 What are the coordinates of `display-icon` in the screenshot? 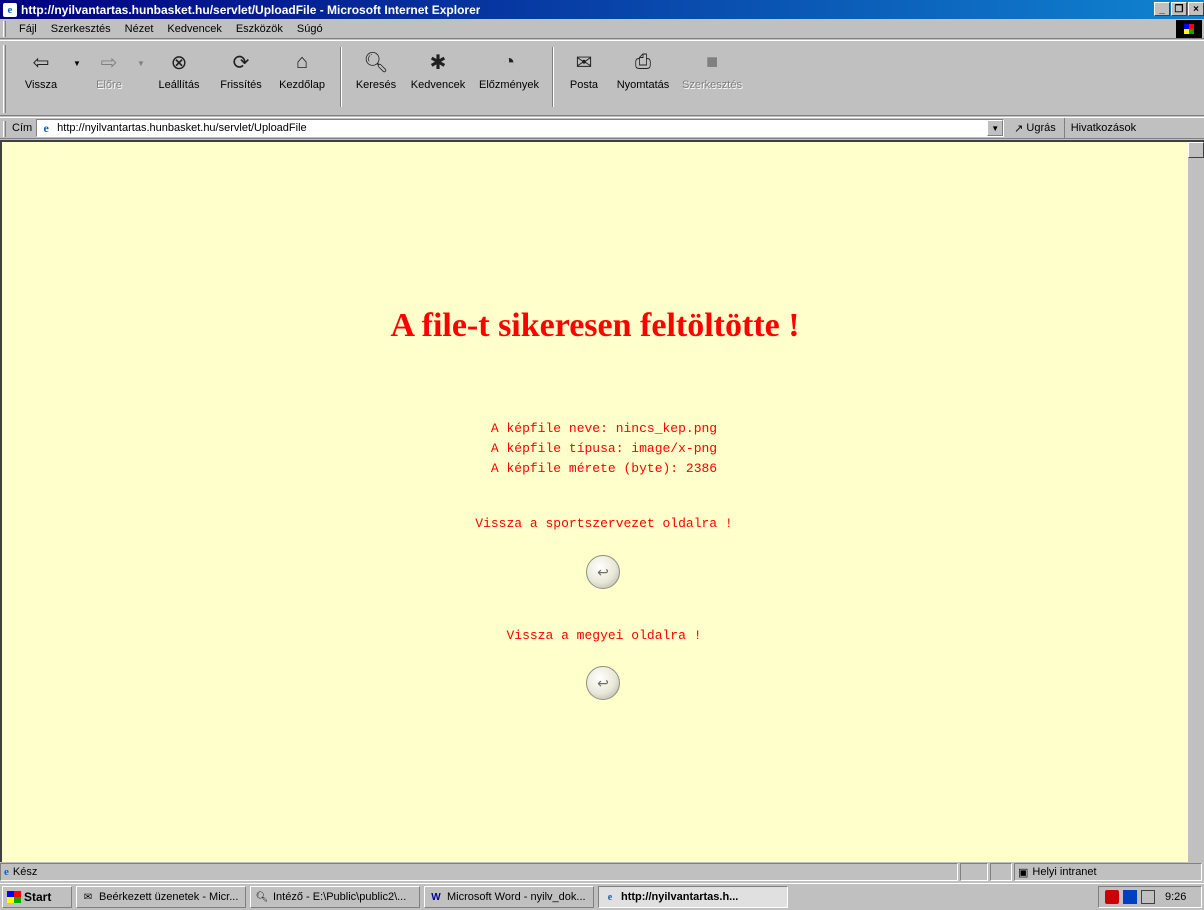 It's located at (1130, 897).